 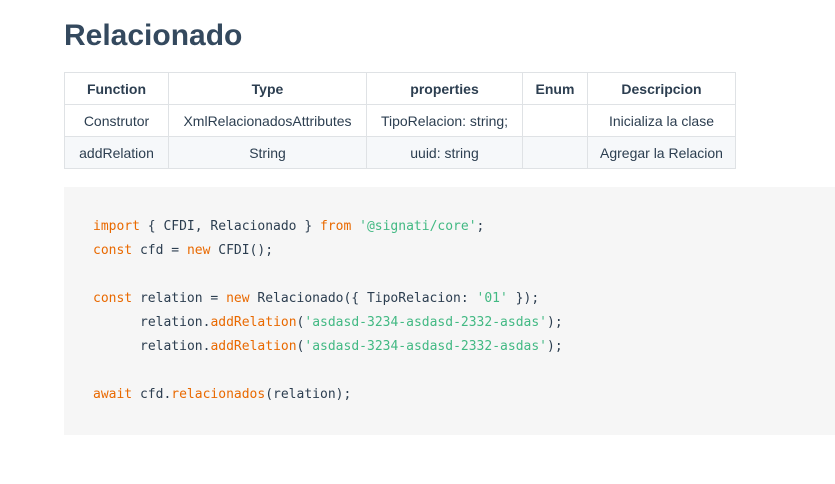 I want to click on code-text: cfd =, so click(x=159, y=250).